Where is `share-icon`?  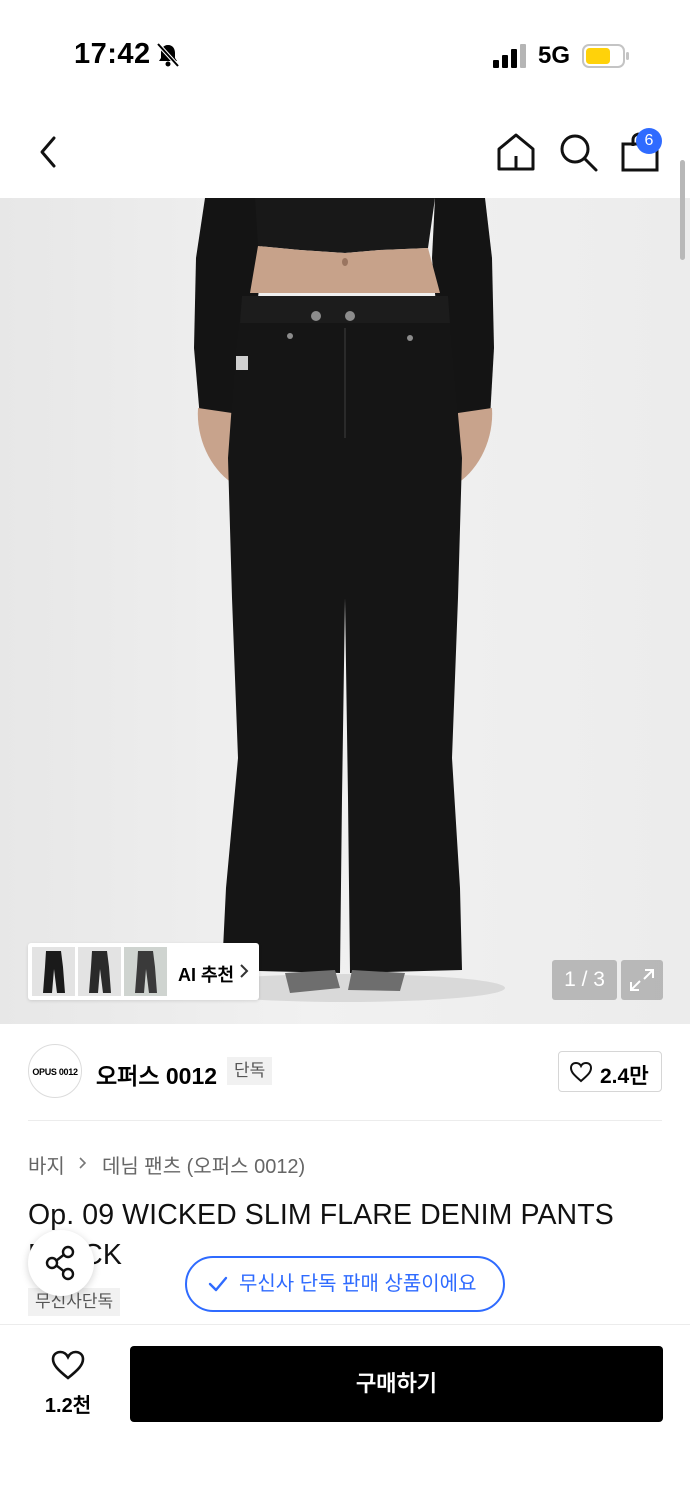
share-icon is located at coordinates (60, 1263).